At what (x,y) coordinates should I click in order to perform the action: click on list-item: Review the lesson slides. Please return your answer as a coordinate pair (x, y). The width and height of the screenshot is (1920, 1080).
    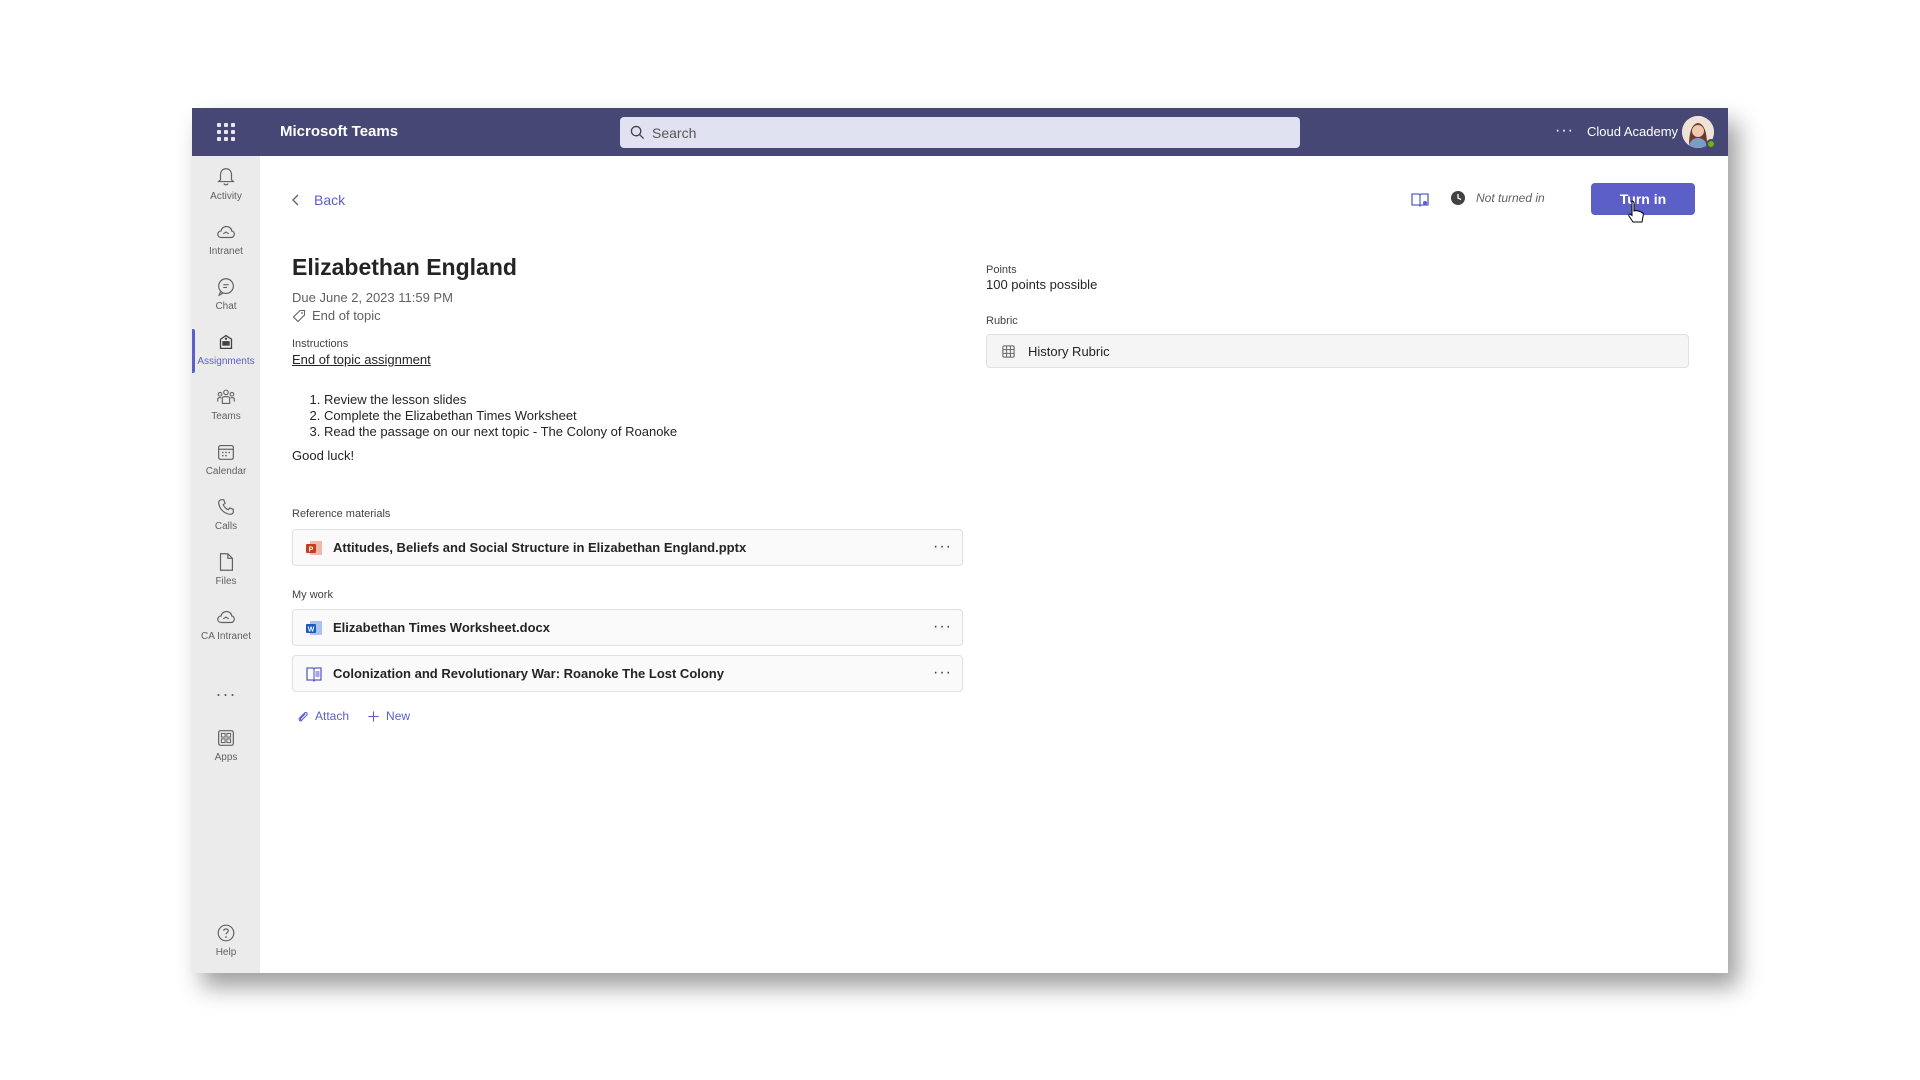
    Looking at the image, I should click on (500, 400).